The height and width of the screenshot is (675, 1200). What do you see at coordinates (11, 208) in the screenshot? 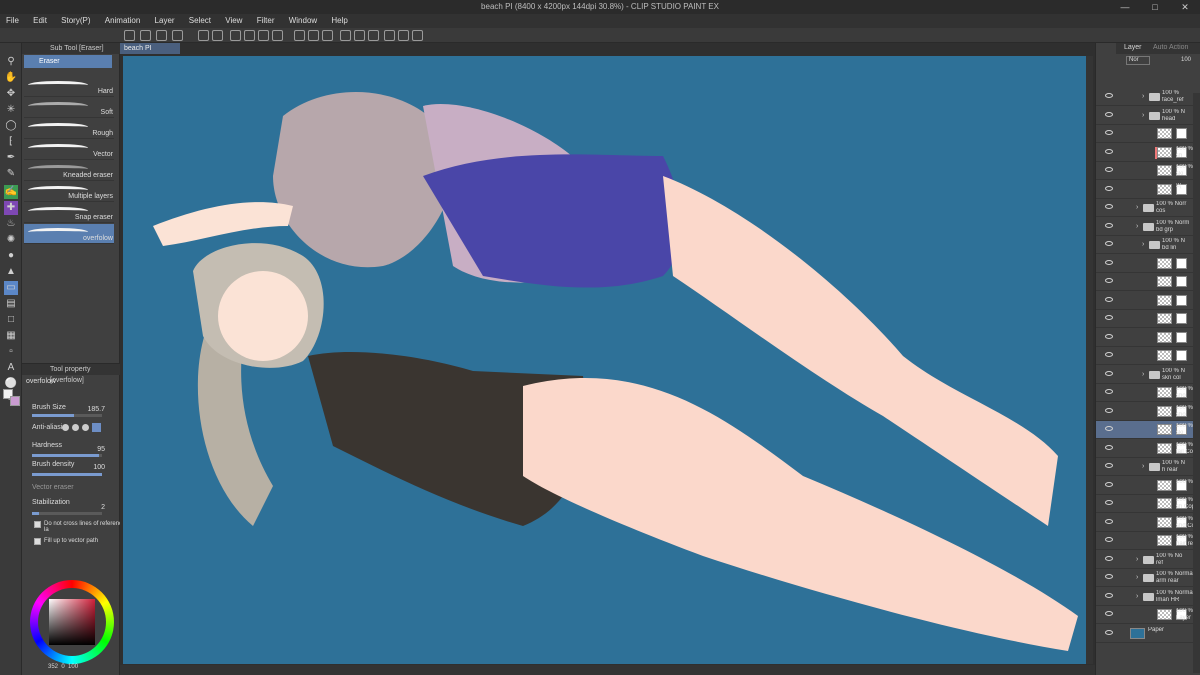
I see `decoration-icon: ✚` at bounding box center [11, 208].